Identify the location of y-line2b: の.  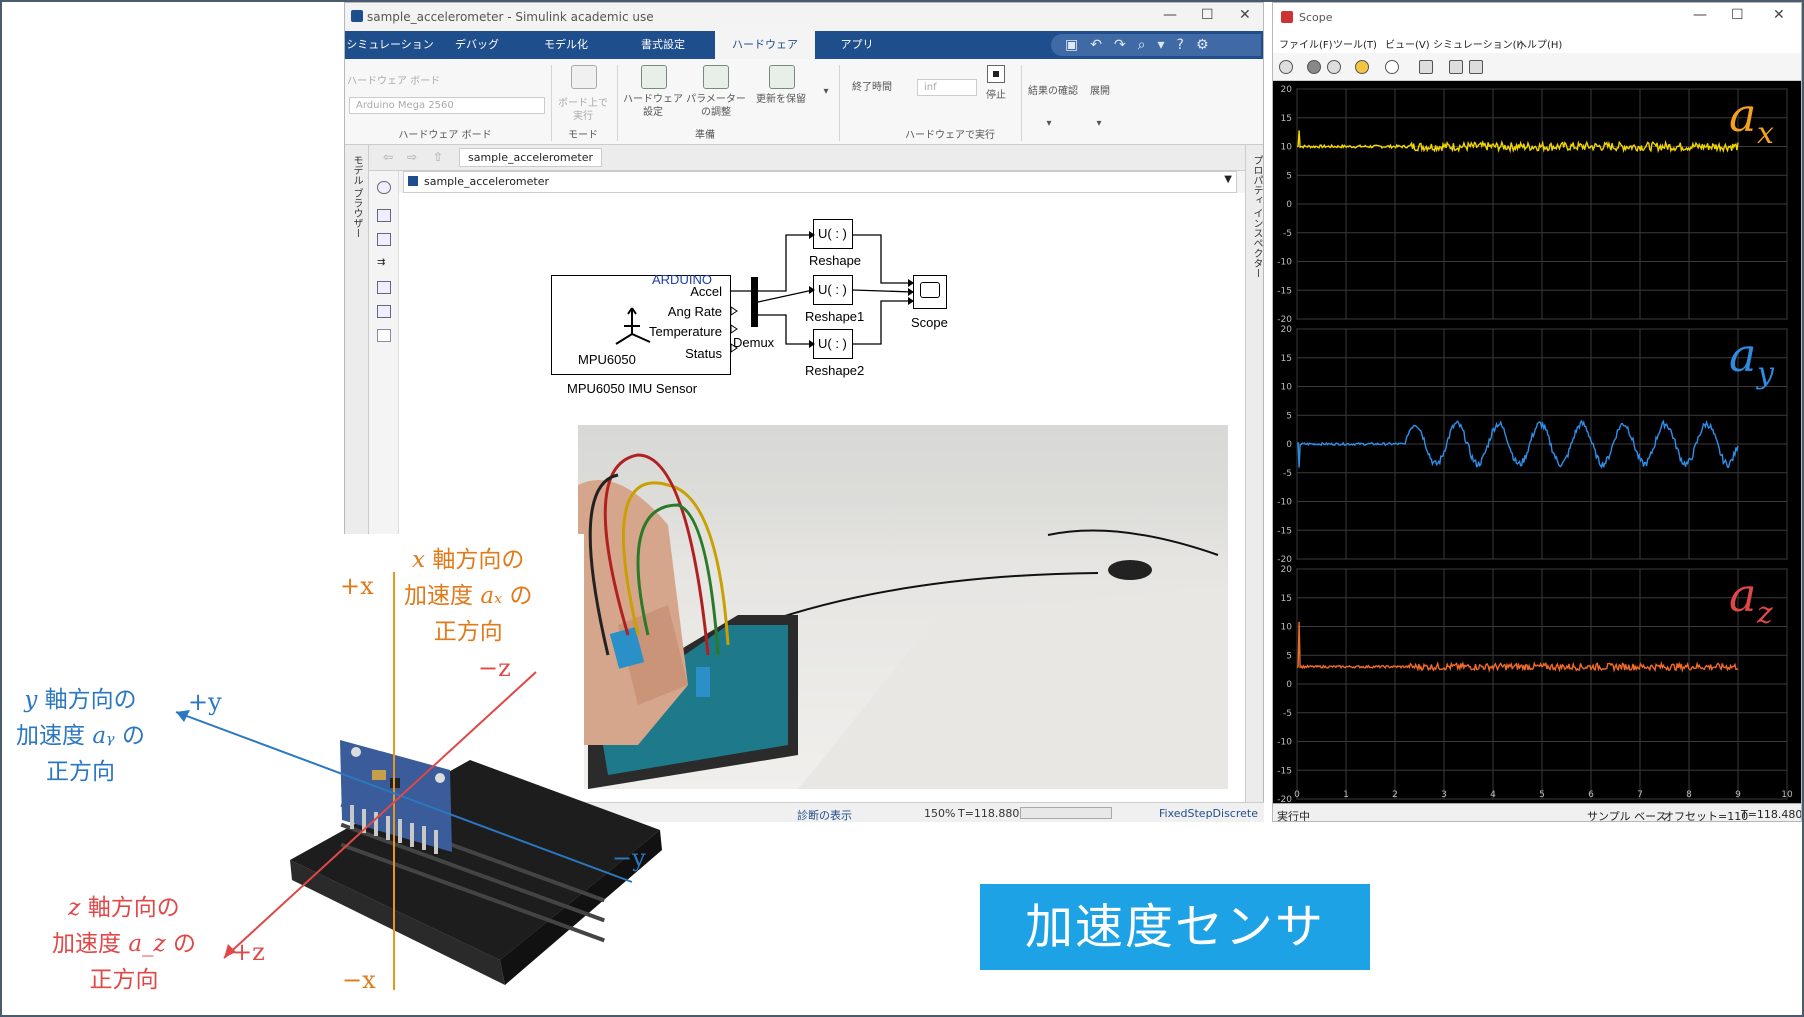
(133, 736).